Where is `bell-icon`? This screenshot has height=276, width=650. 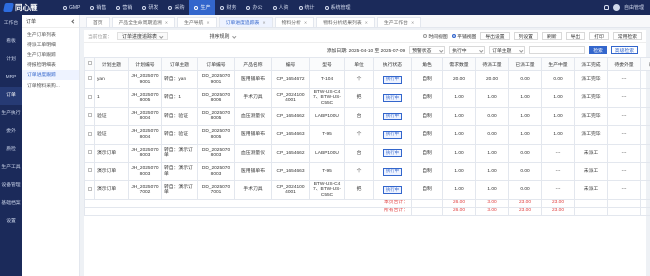 bell-icon is located at coordinates (606, 7).